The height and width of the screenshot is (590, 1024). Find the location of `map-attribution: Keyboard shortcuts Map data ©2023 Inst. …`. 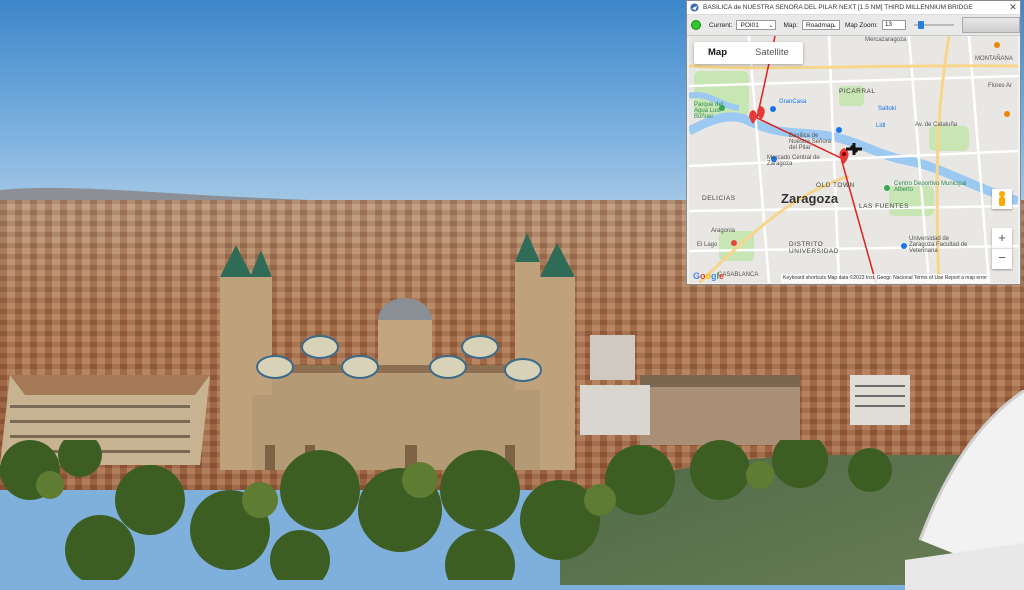

map-attribution: Keyboard shortcuts Map data ©2023 Inst. … is located at coordinates (885, 278).